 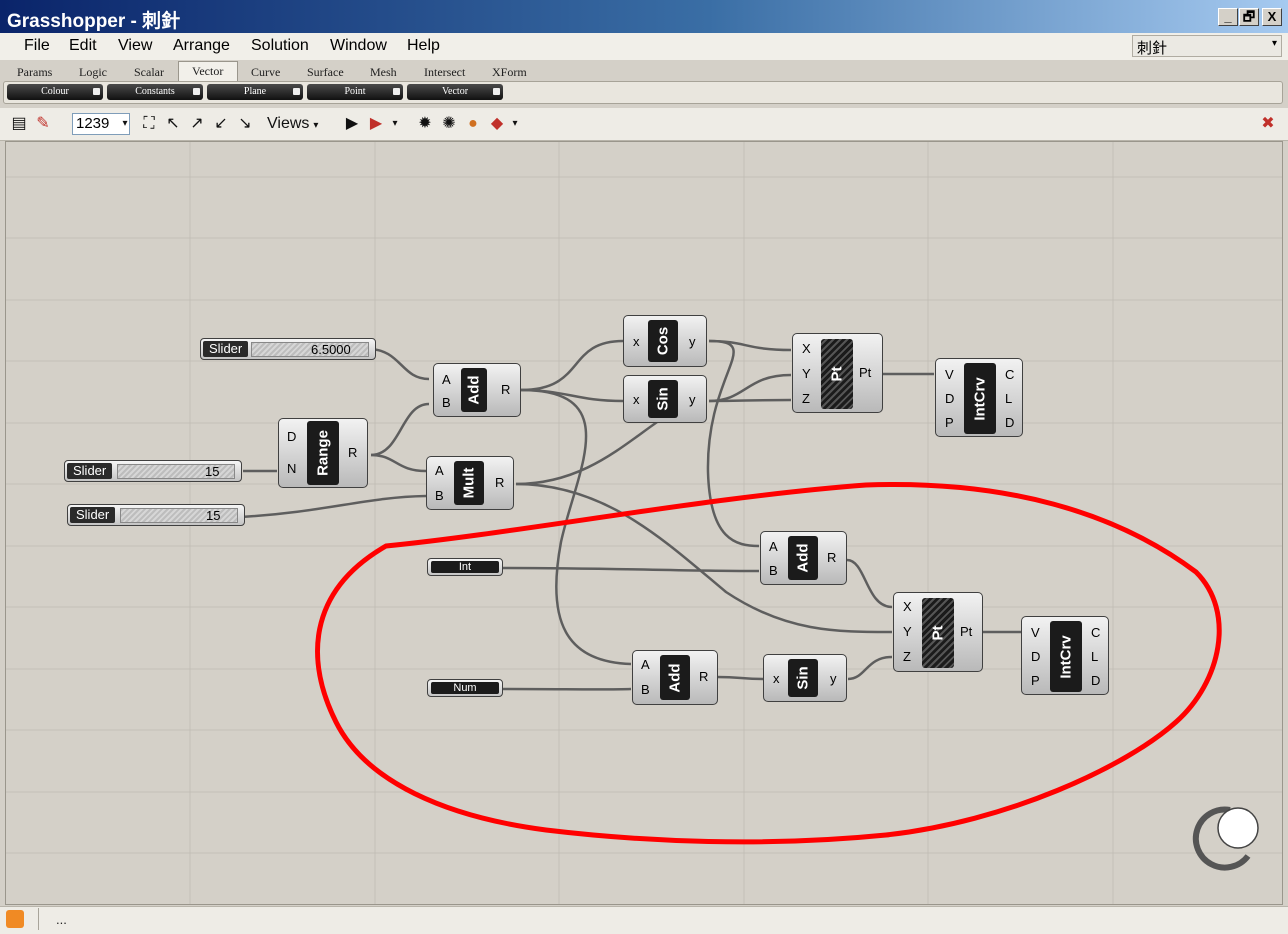 I want to click on gem-icon: ◆, so click(x=497, y=124).